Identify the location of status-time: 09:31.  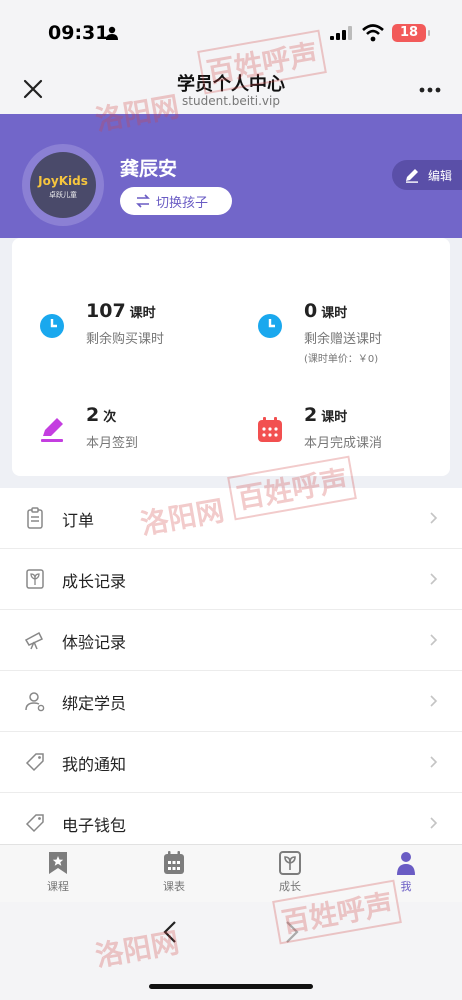
(78, 33).